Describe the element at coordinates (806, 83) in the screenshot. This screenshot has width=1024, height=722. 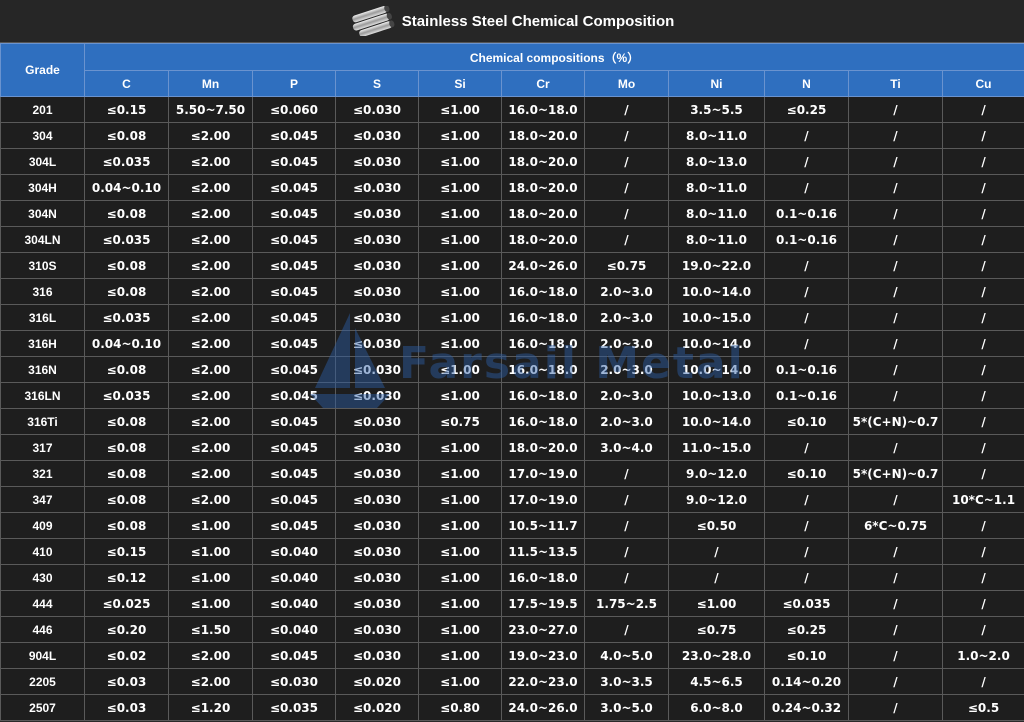
I see `element-header-n: N` at that location.